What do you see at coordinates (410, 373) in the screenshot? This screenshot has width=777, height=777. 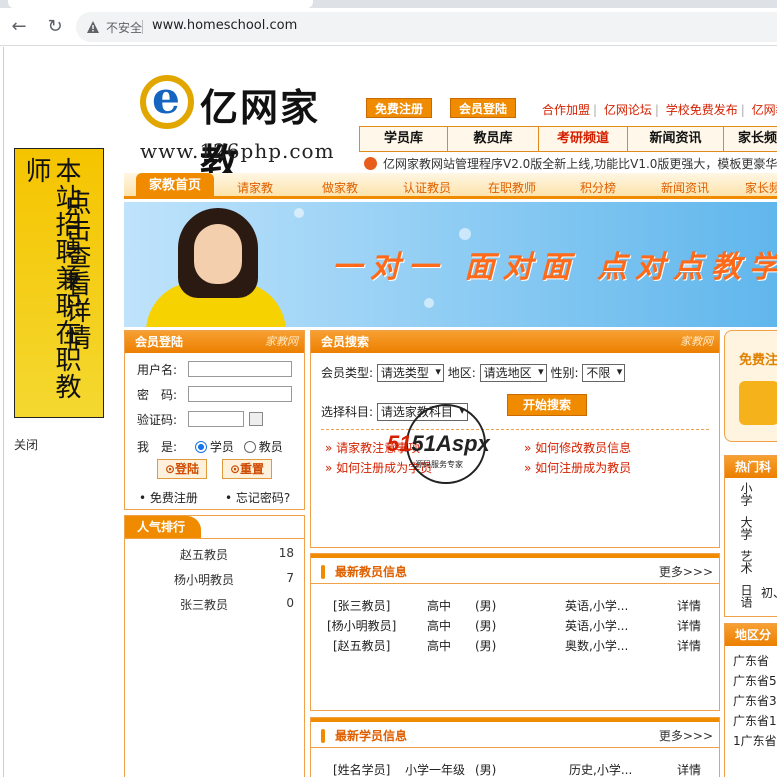 I see `member-type-select: 请选类型` at bounding box center [410, 373].